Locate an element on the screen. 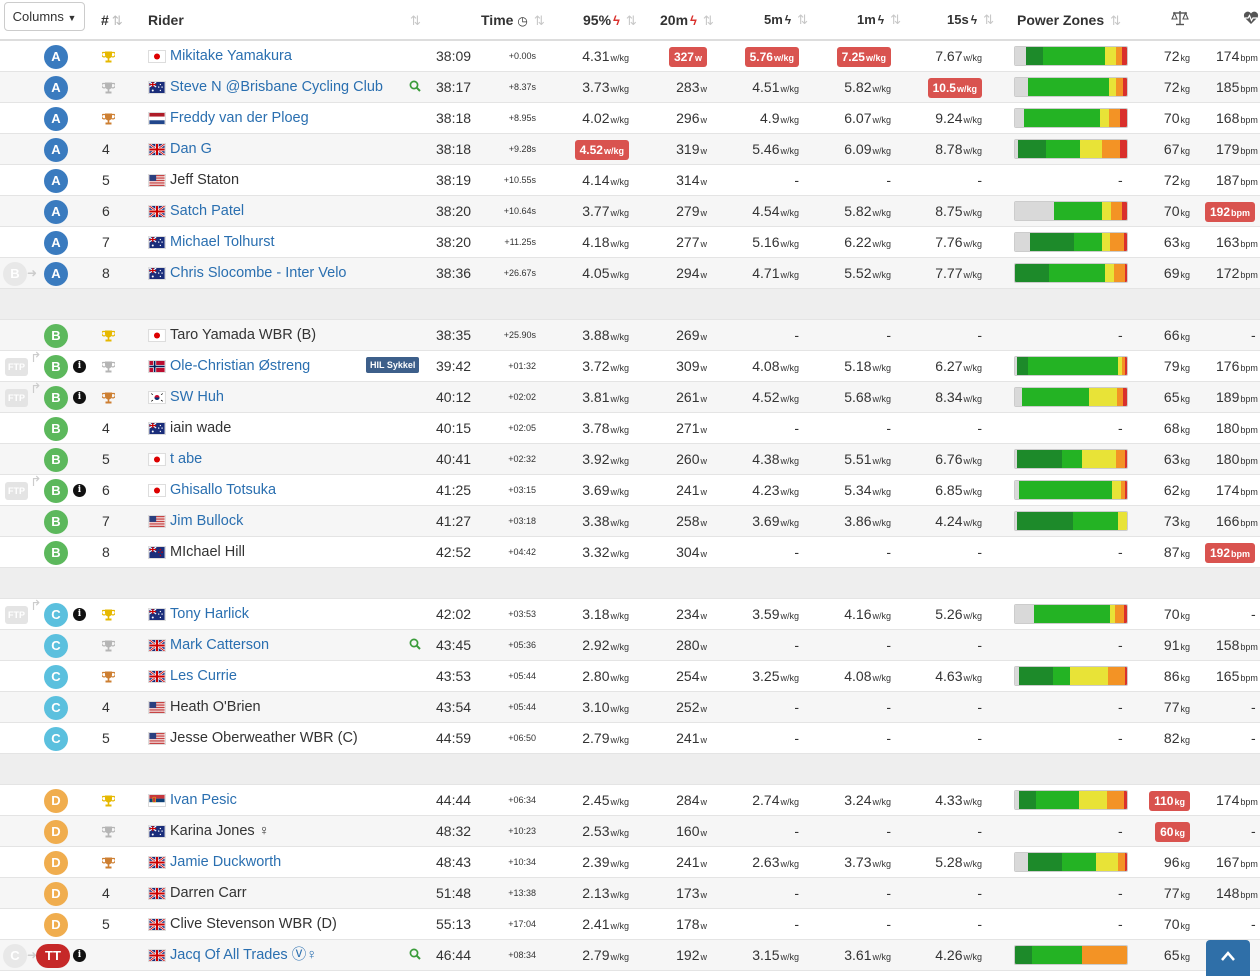  rider-name: Michael Tolhurst is located at coordinates (222, 242).